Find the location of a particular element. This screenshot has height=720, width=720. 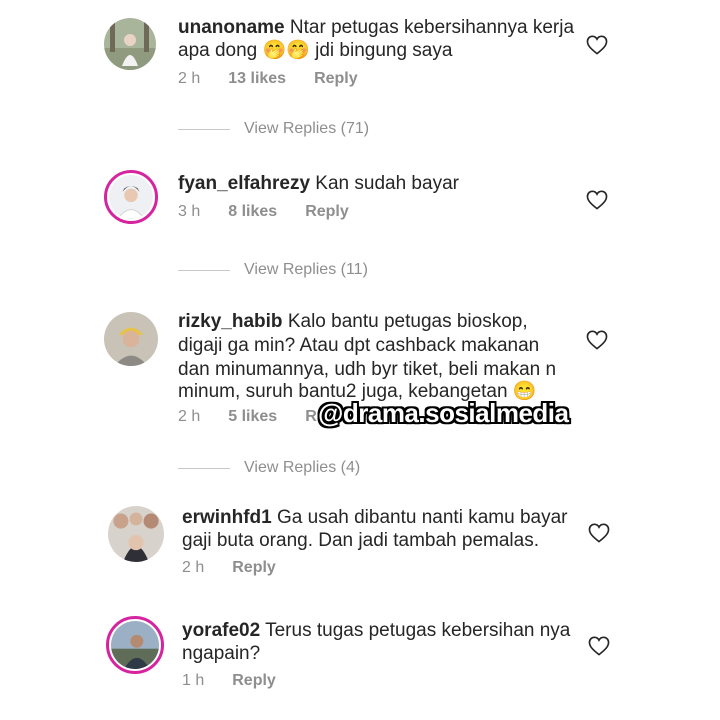

comment-meta: 1 h Reply is located at coordinates (243, 681).